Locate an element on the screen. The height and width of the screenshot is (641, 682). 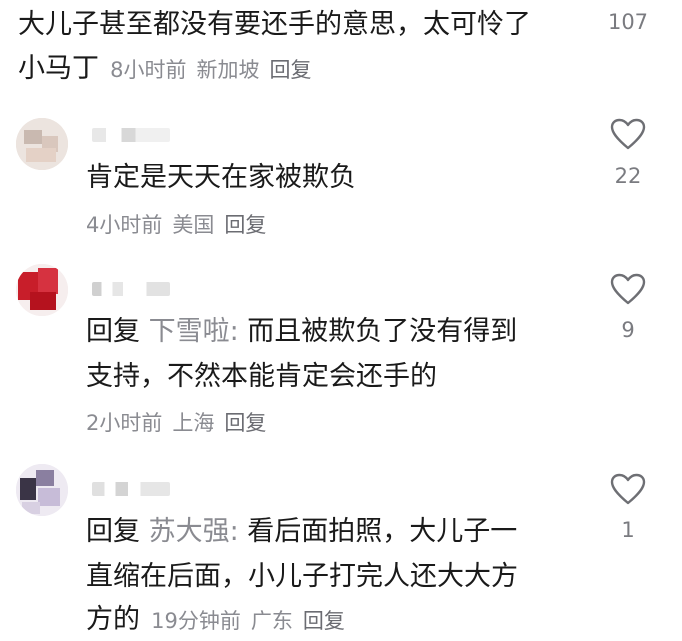
mention-link: 下雪啦: is located at coordinates (194, 331).